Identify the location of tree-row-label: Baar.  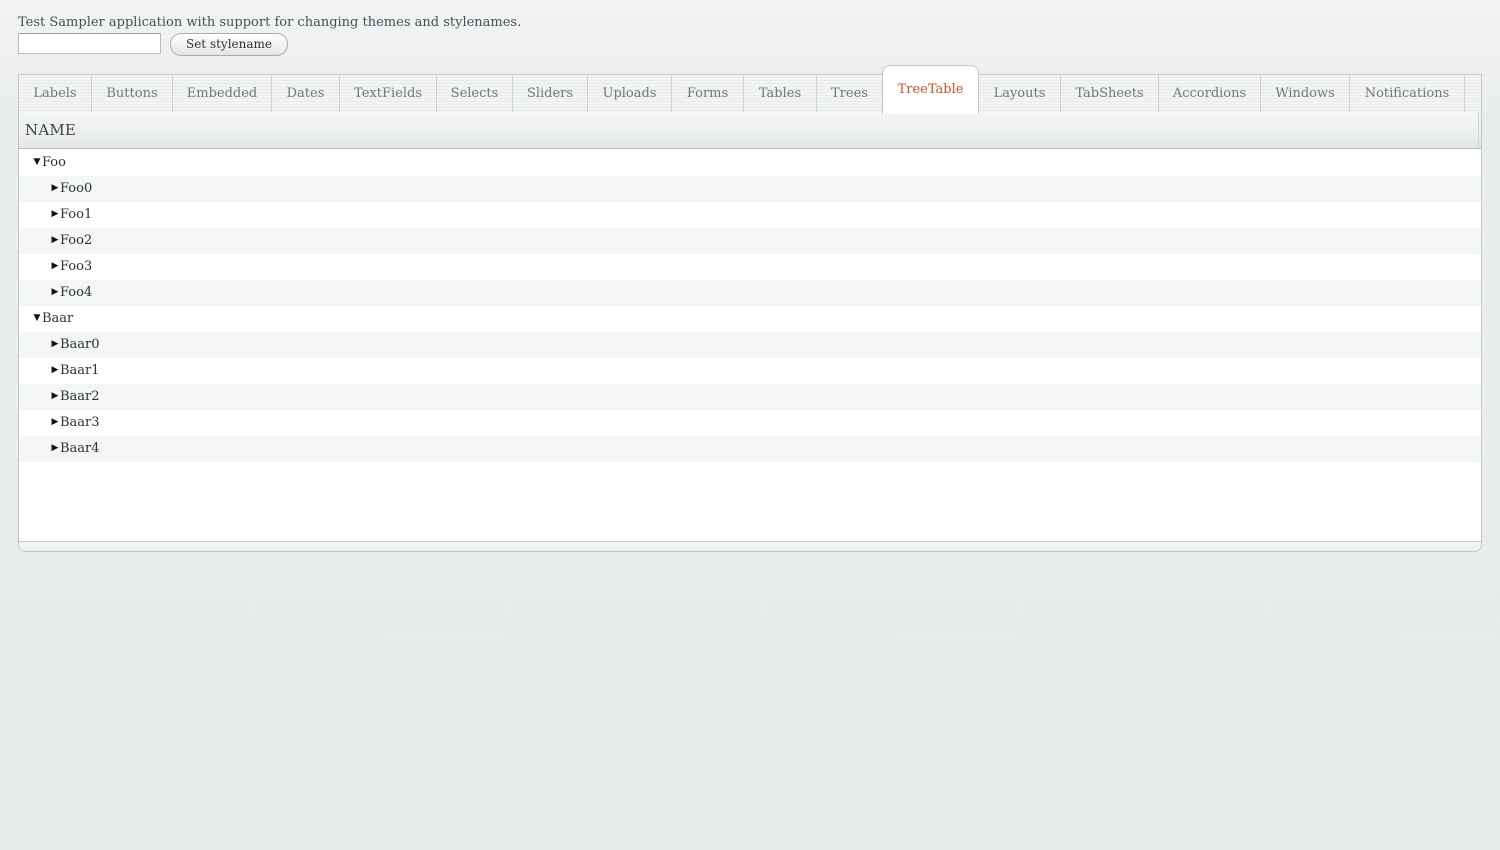
(58, 318).